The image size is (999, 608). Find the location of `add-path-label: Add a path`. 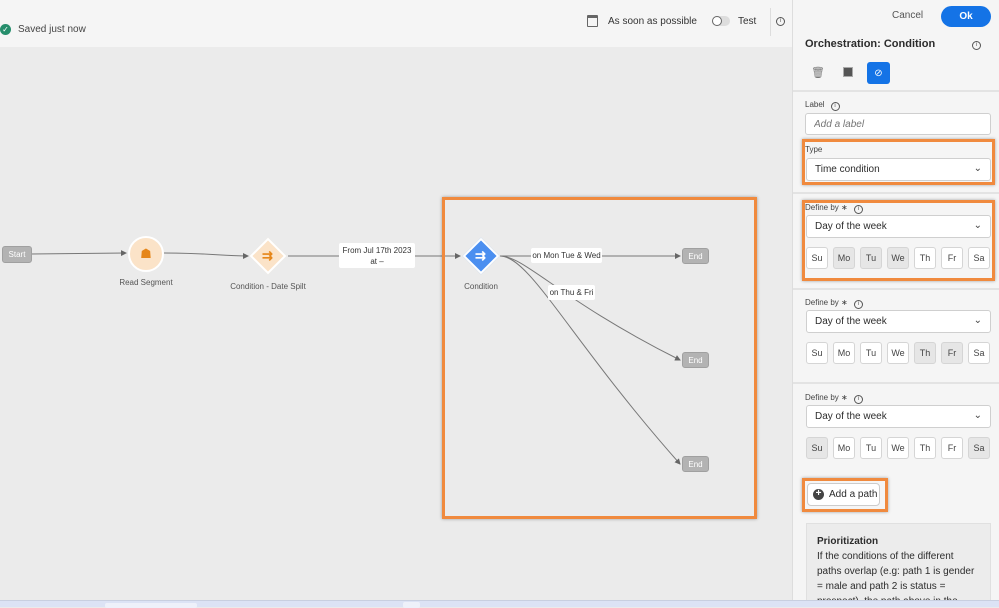

add-path-label: Add a path is located at coordinates (853, 494).